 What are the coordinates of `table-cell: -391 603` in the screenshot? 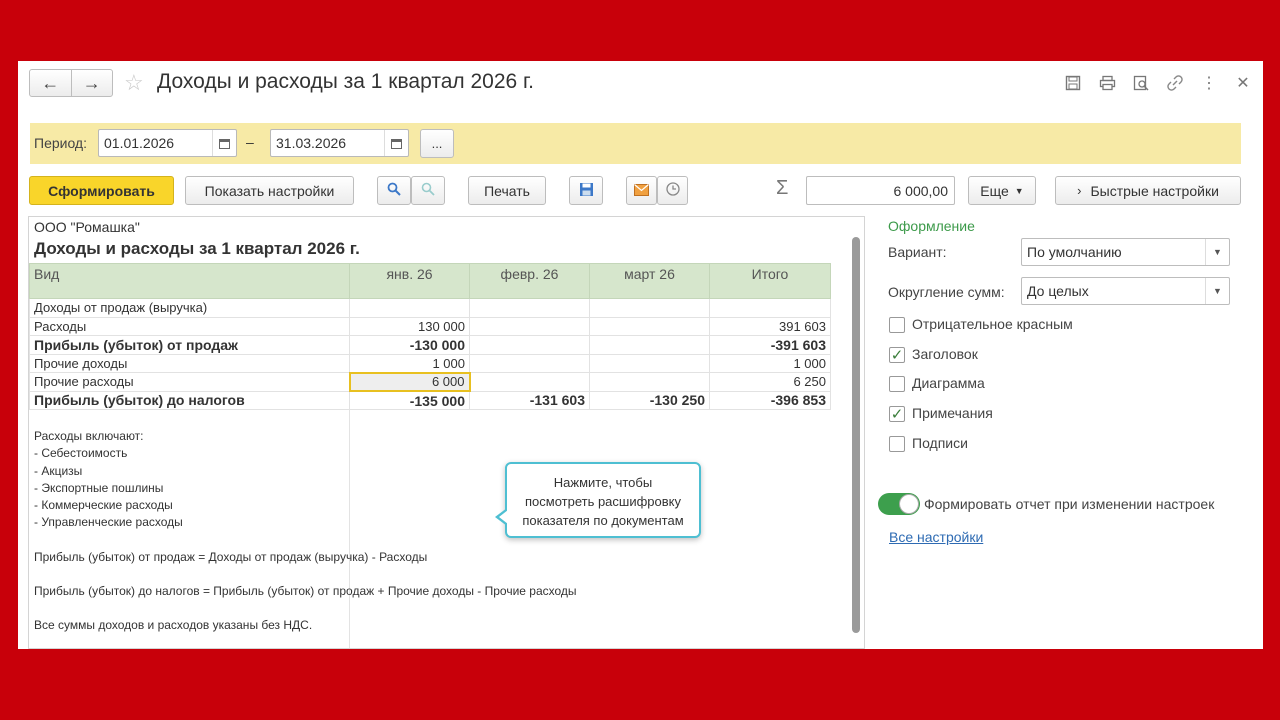 It's located at (770, 345).